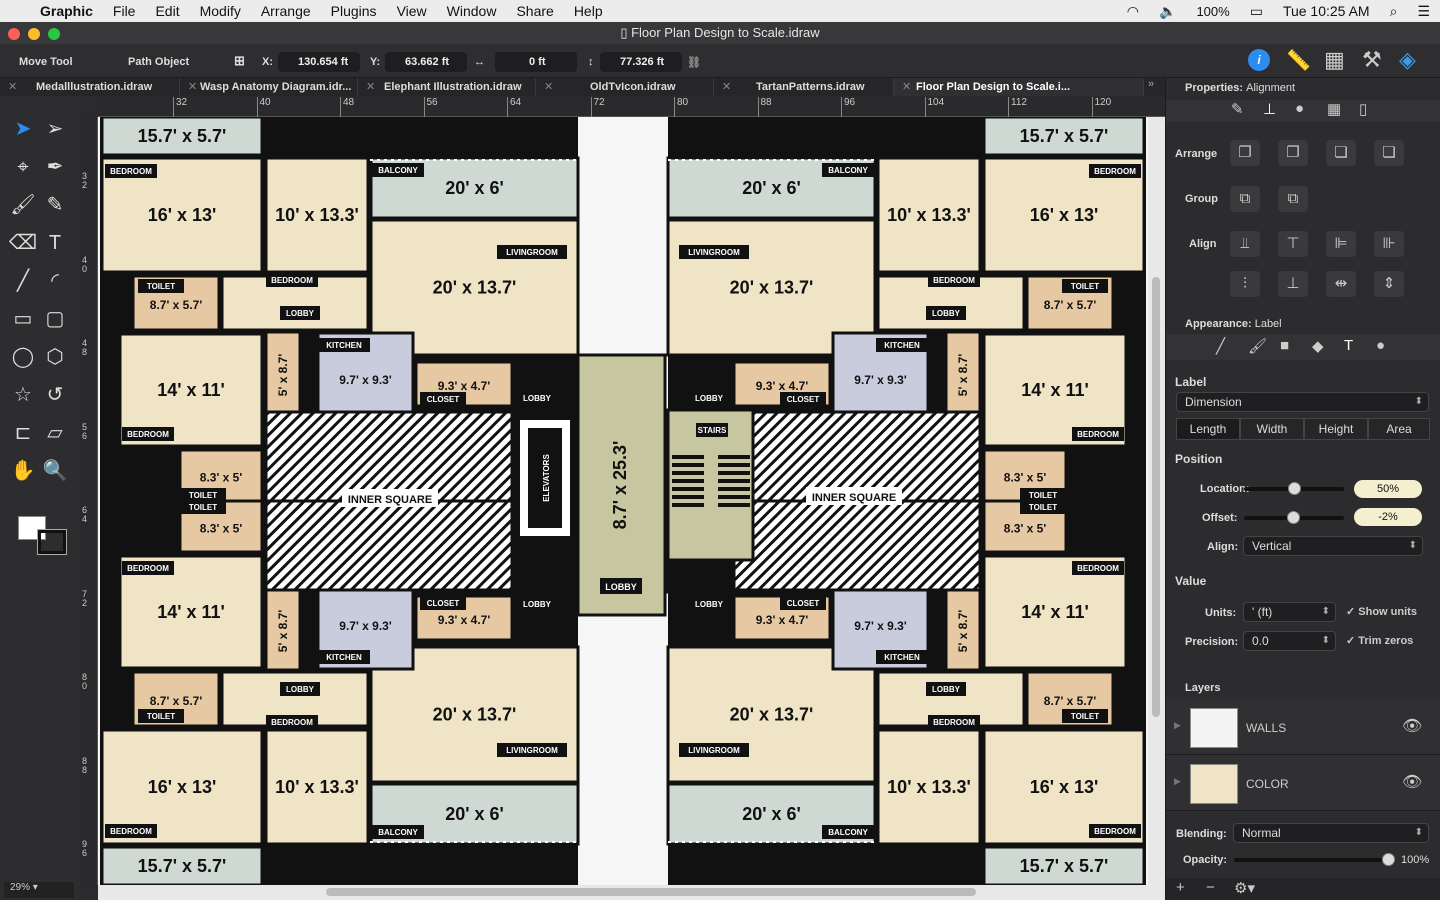 This screenshot has width=1440, height=900. What do you see at coordinates (447, 87) in the screenshot?
I see `tab-elephant: ✕ Elephant Illustration.idraw` at bounding box center [447, 87].